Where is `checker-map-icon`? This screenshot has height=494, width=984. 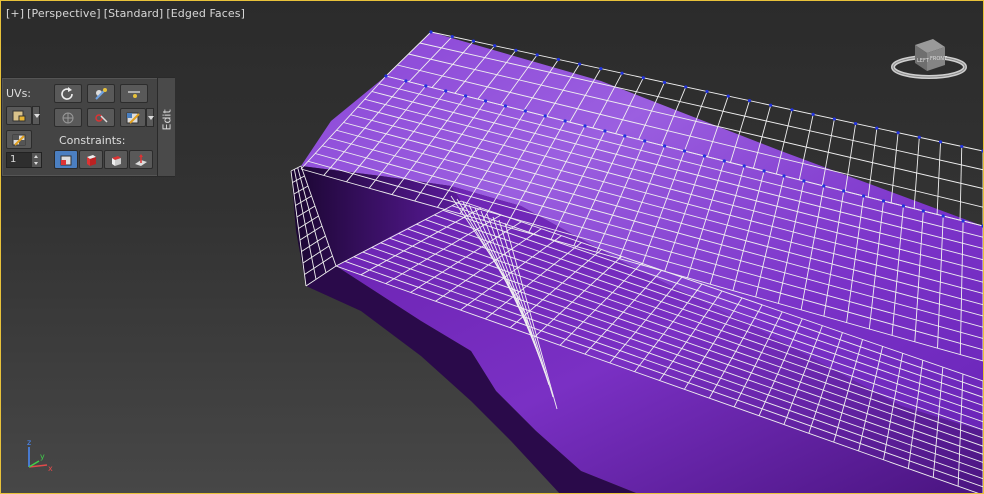 checker-map-icon is located at coordinates (19, 140).